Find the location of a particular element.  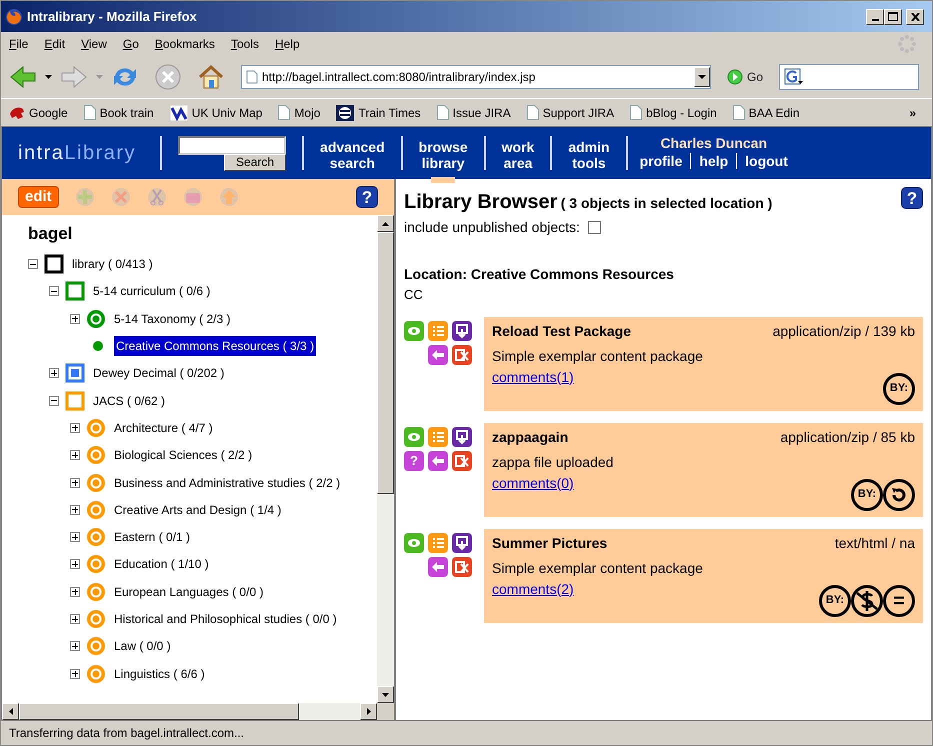

menu-item: Tools is located at coordinates (244, 44).